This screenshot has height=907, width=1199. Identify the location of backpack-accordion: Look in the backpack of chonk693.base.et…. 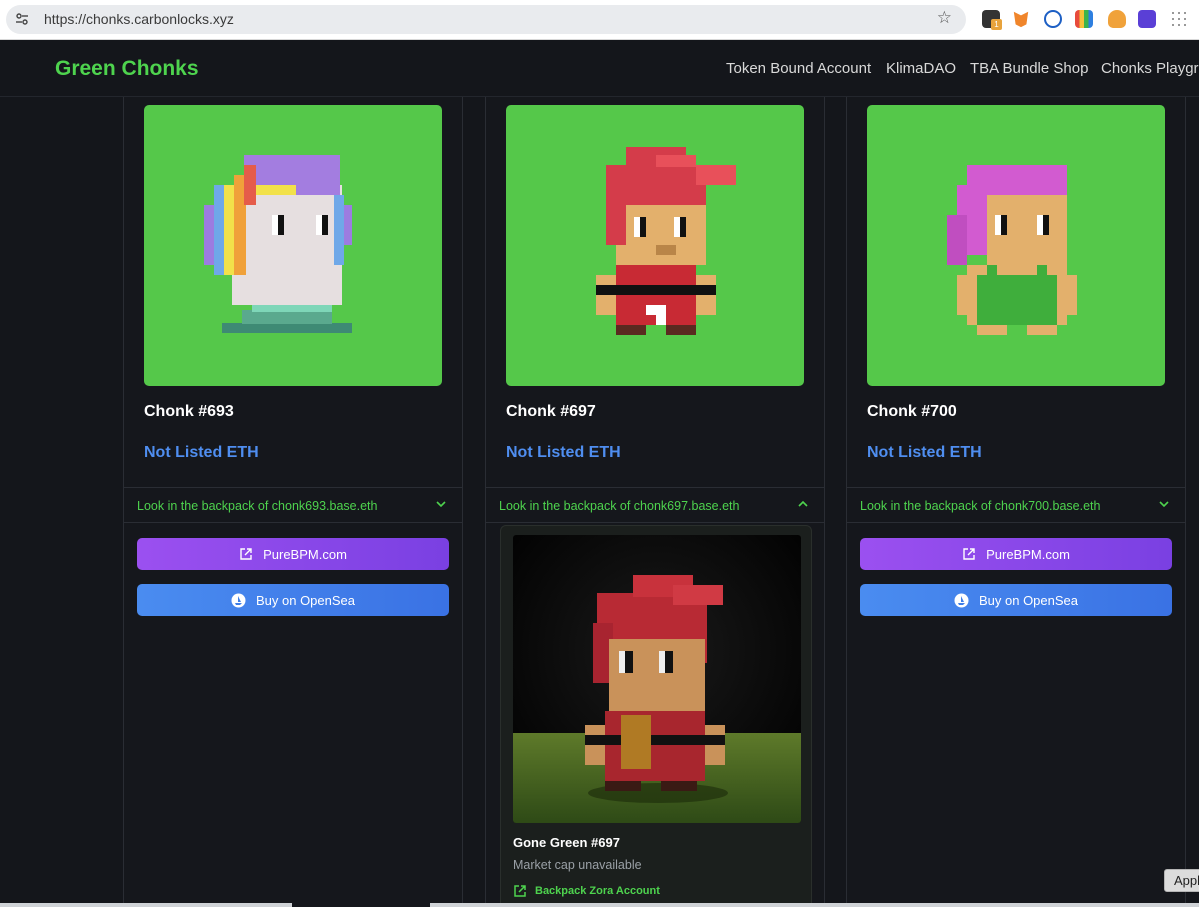
(293, 505).